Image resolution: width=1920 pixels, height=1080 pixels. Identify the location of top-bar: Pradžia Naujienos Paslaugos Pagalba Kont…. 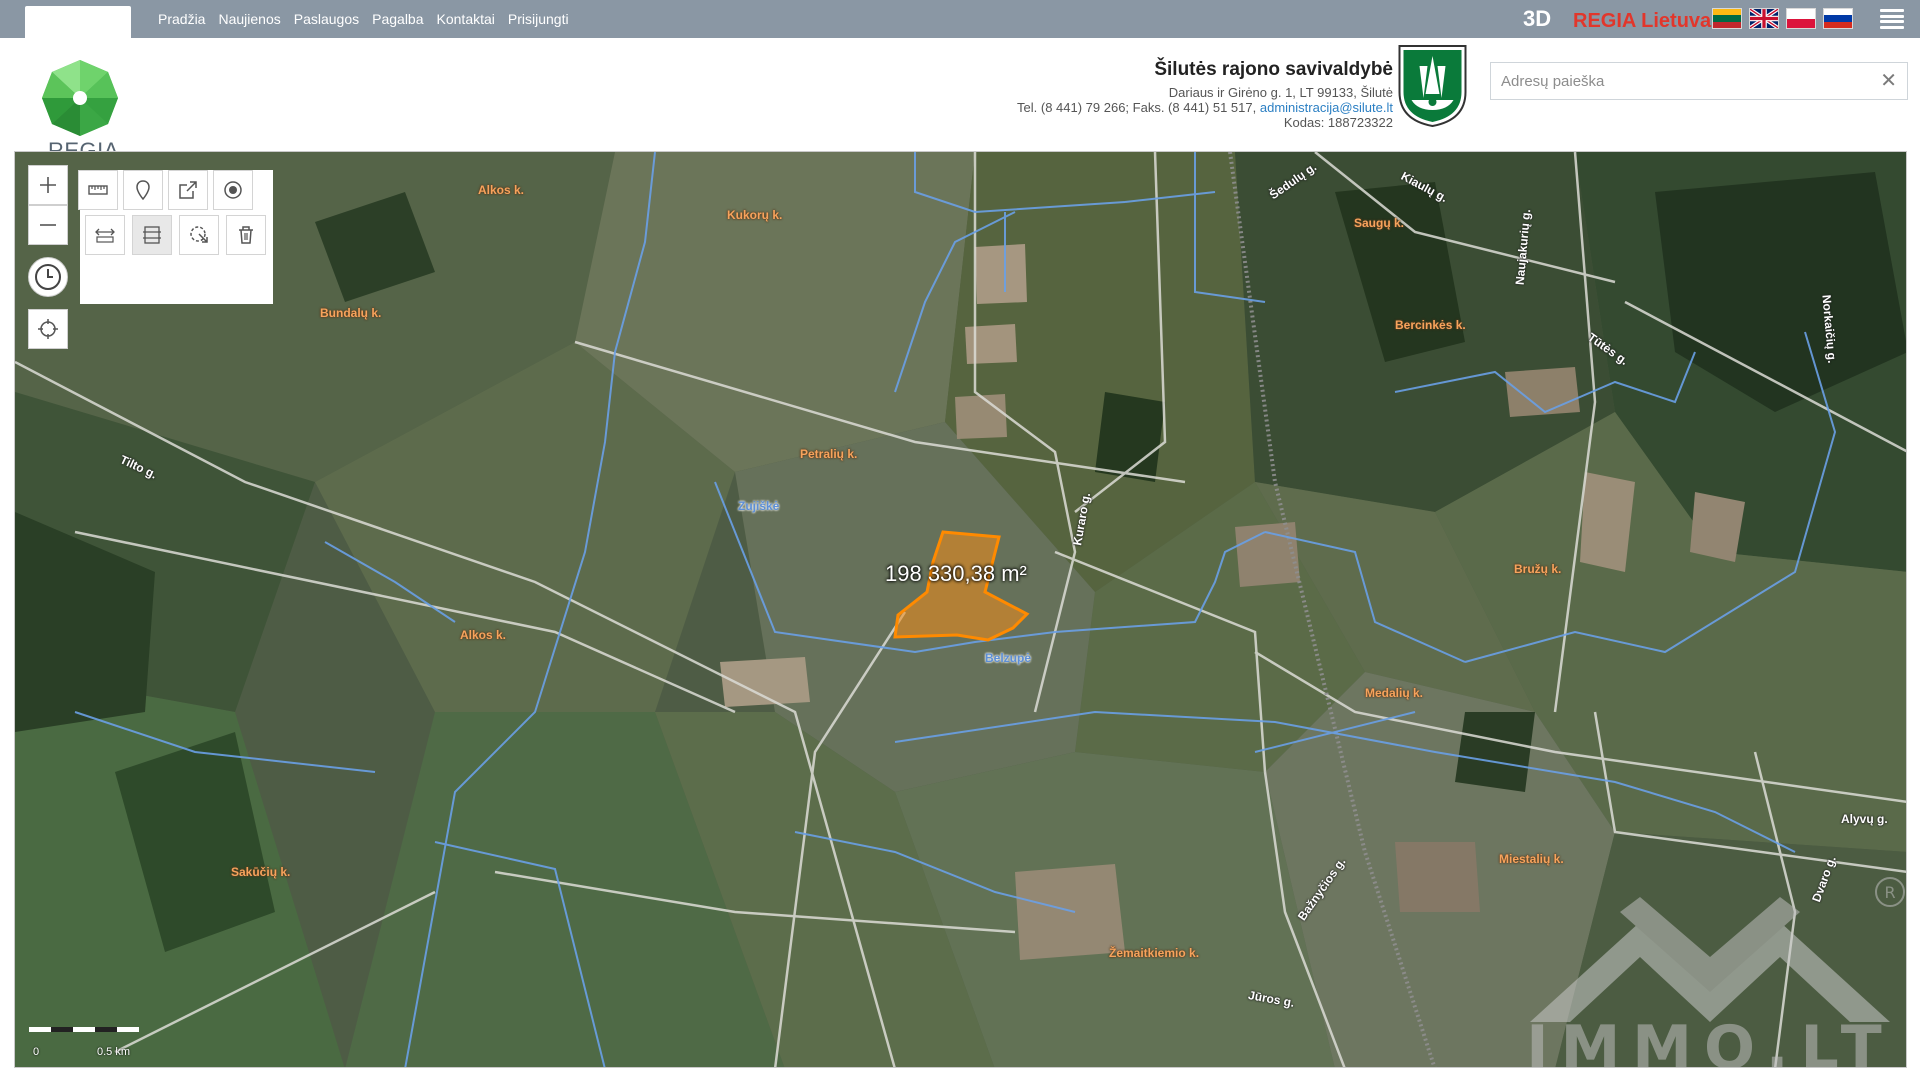
(960, 19).